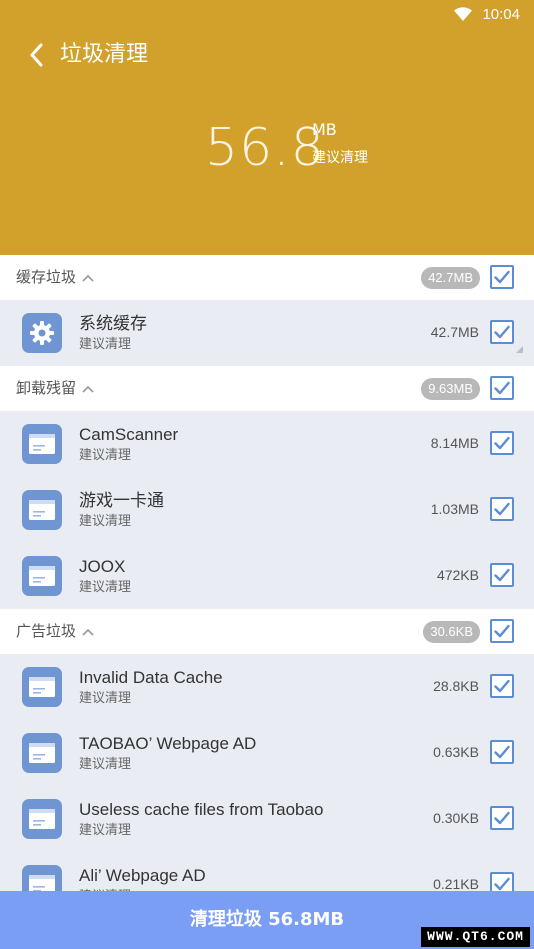  What do you see at coordinates (456, 752) in the screenshot?
I see `item-size: 0.63KB` at bounding box center [456, 752].